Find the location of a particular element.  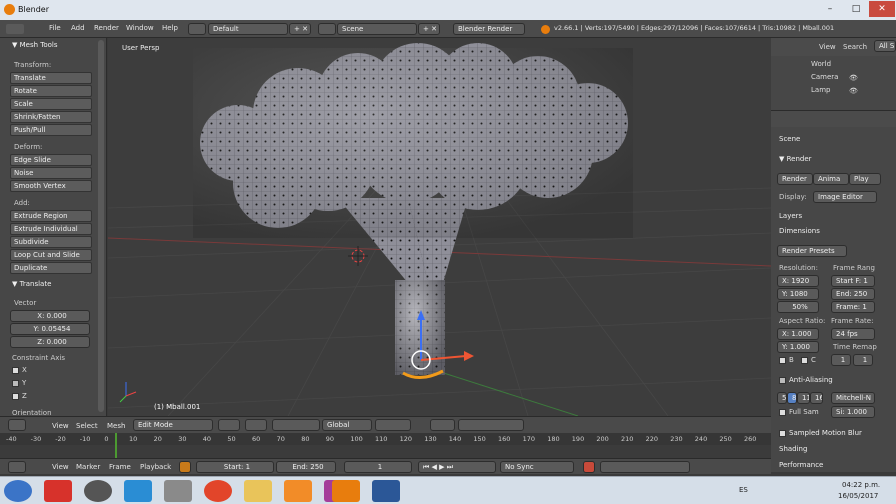

menu-render: Render is located at coordinates (106, 28).